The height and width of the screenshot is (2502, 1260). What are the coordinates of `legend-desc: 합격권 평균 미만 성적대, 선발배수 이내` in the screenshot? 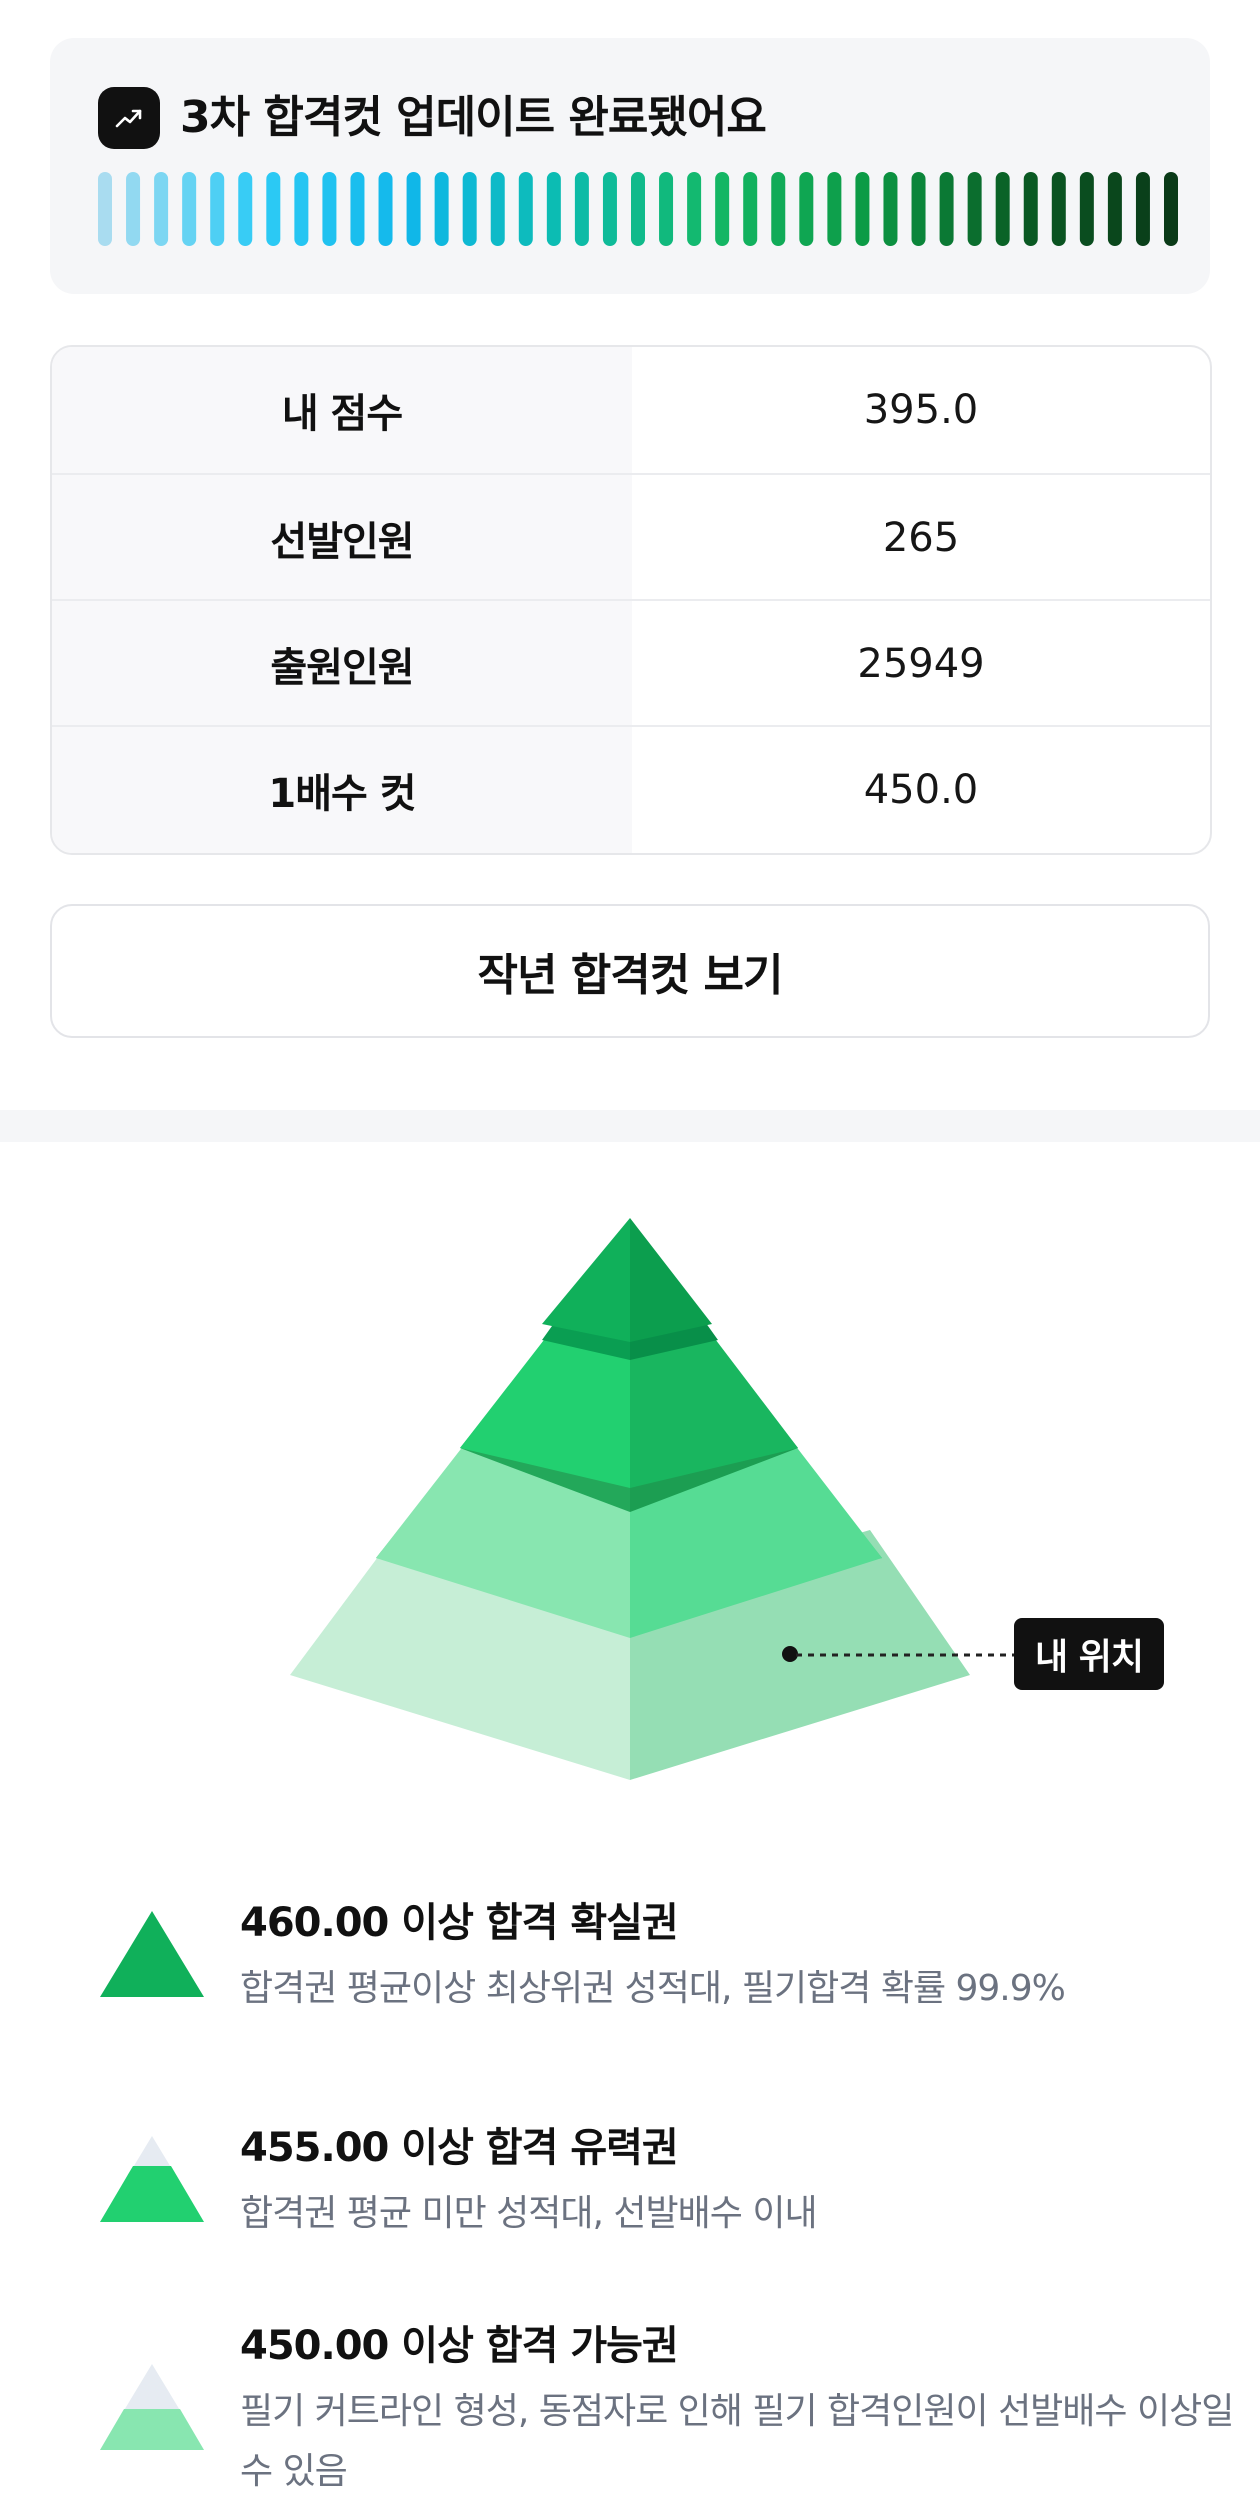 It's located at (529, 2213).